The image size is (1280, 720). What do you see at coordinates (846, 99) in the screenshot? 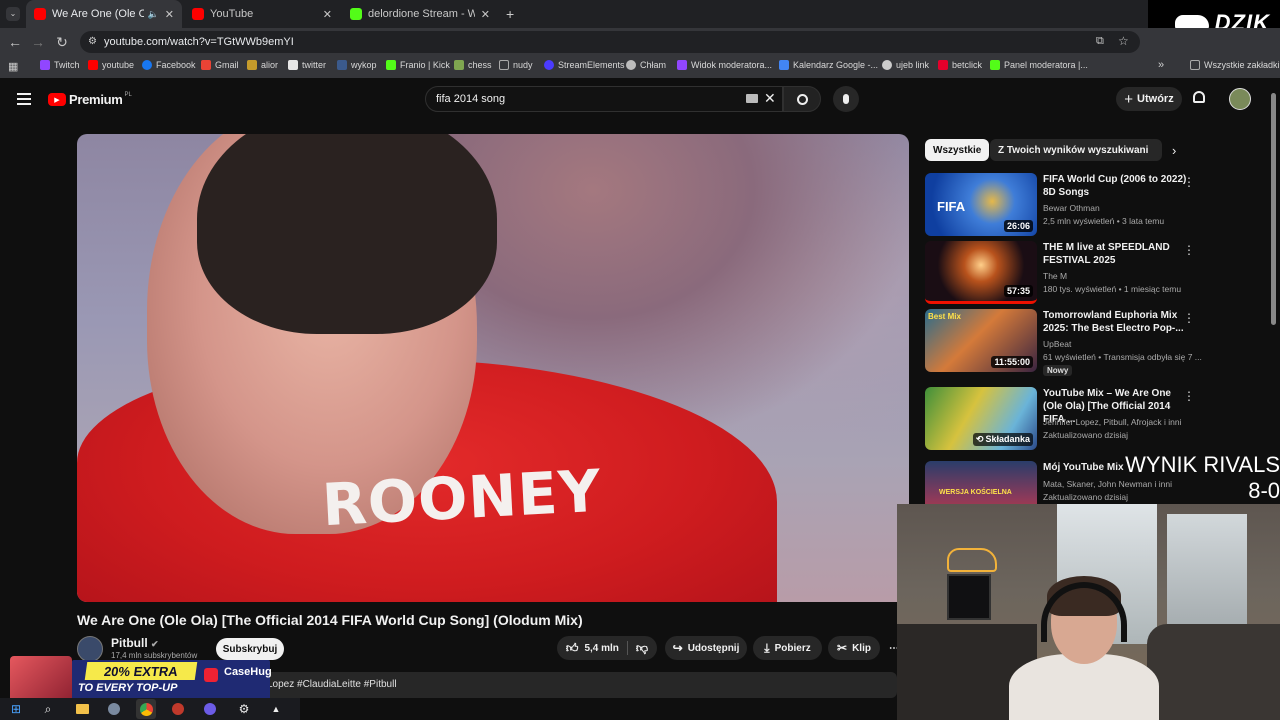
I see `voice-search-button` at bounding box center [846, 99].